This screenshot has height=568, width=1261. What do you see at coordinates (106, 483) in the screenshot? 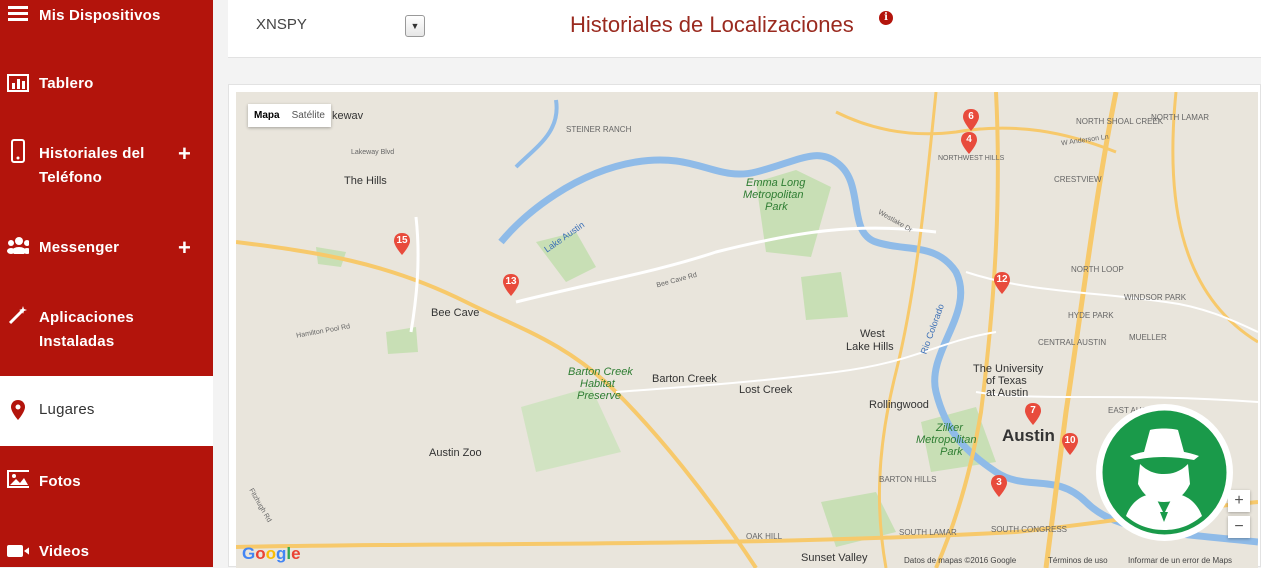
I see `sidebar-item-fotos: Fotos` at bounding box center [106, 483].